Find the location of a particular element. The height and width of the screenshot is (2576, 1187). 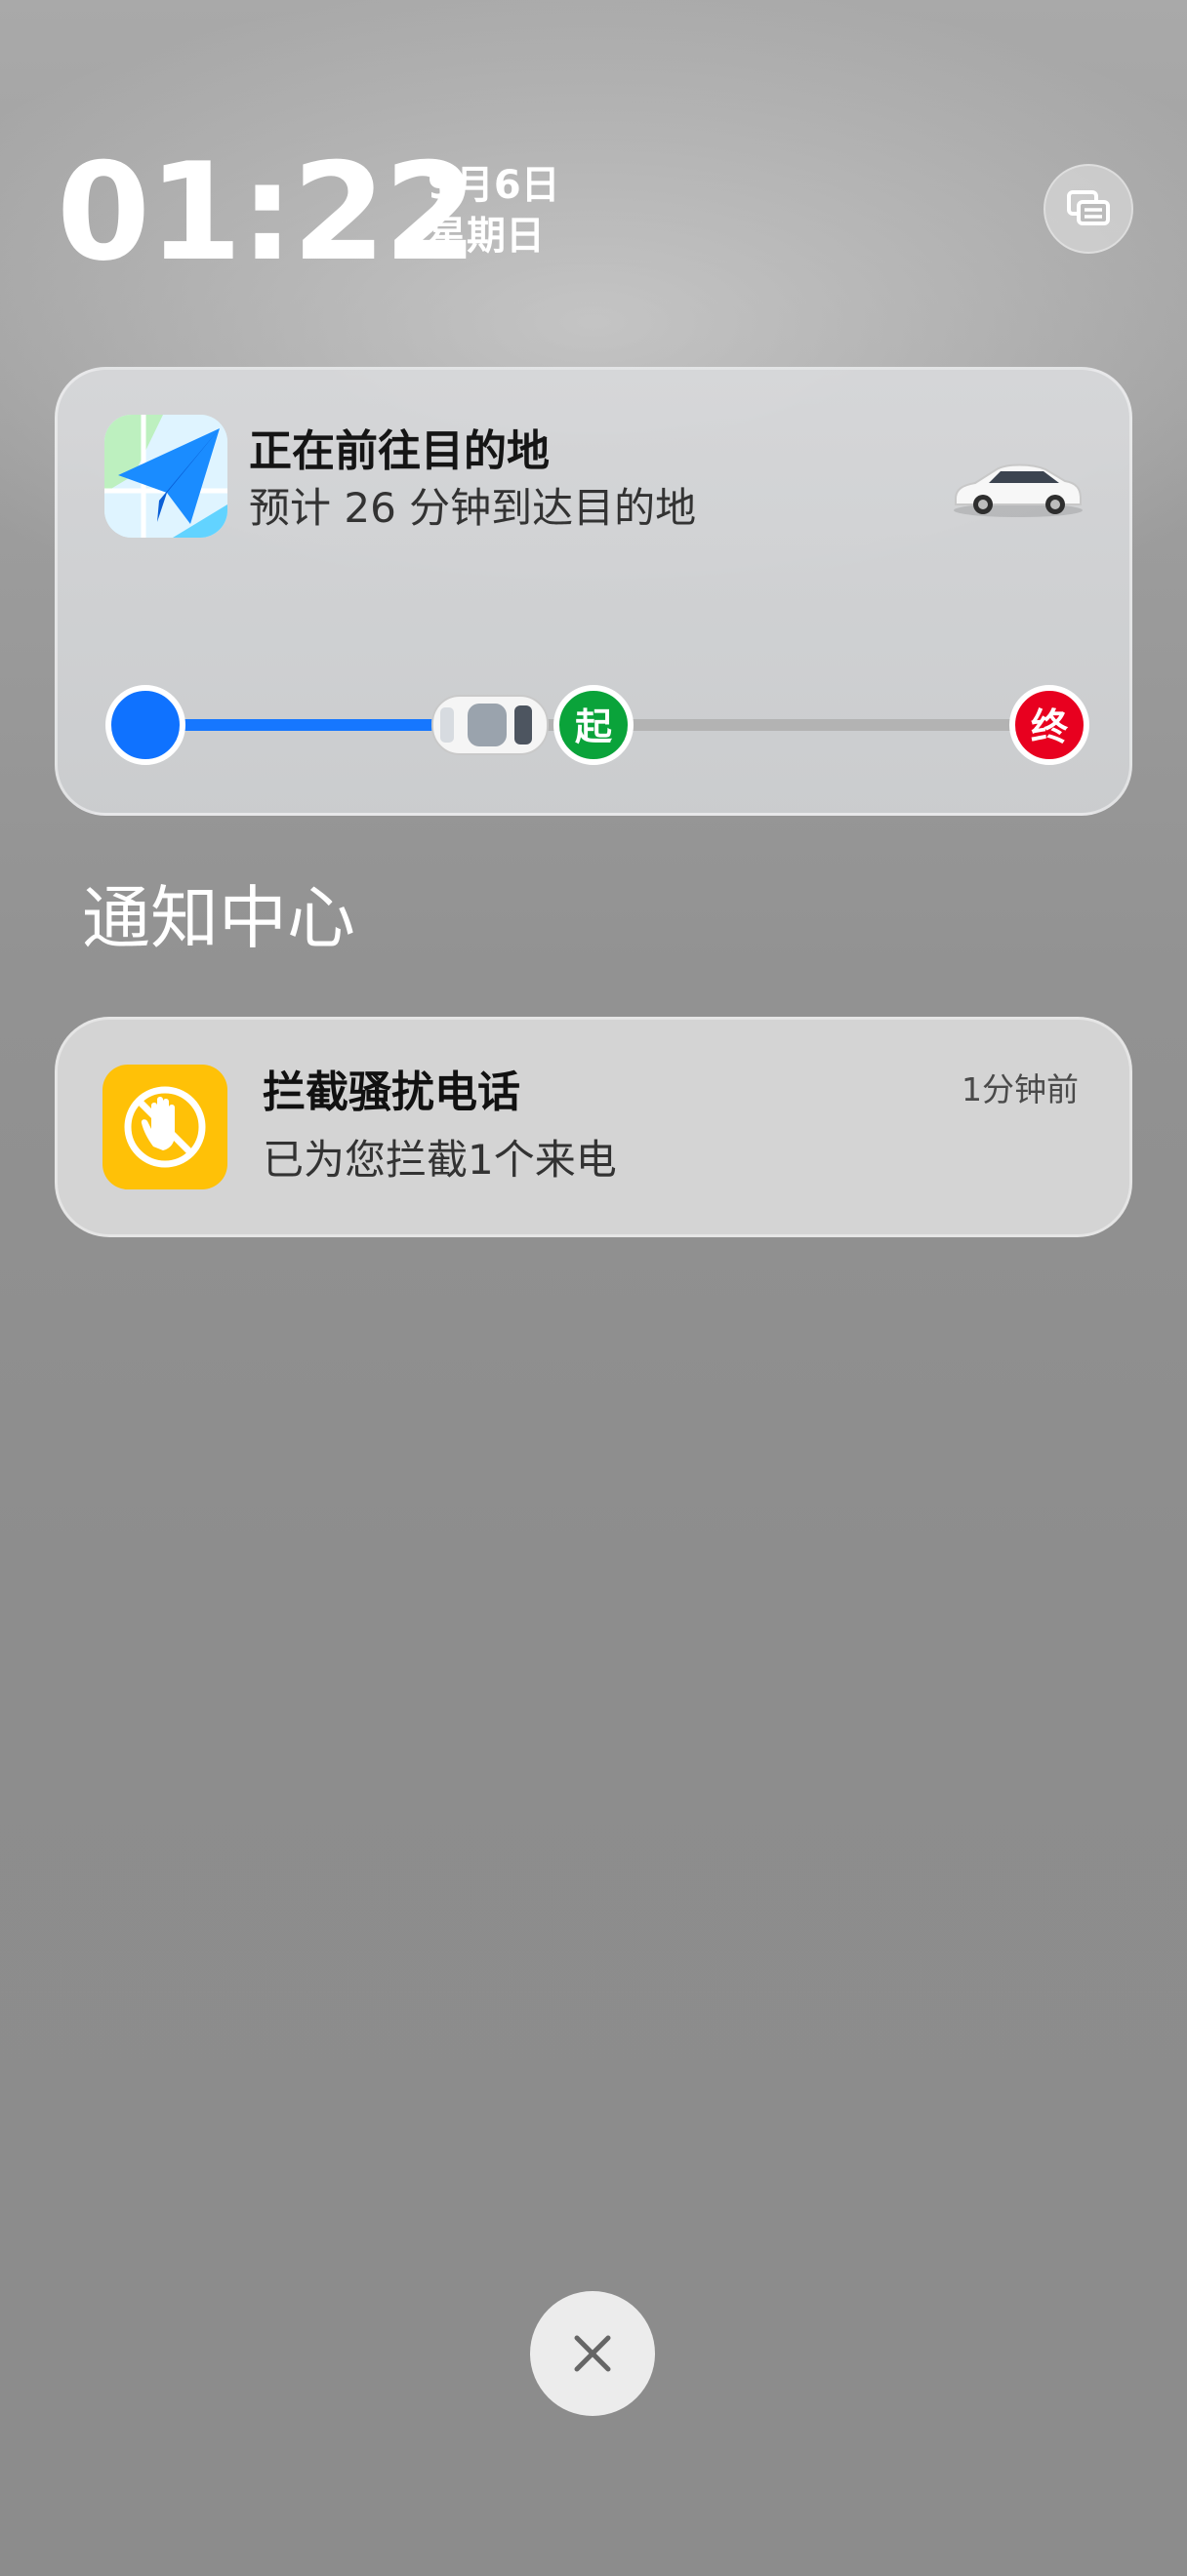

block-hand-icon is located at coordinates (165, 1127).